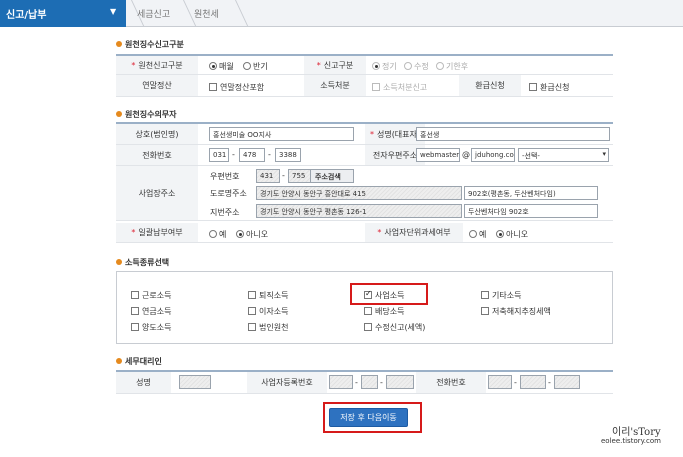 This screenshot has width=683, height=457. I want to click on highlight-box-save-button, so click(372, 417).